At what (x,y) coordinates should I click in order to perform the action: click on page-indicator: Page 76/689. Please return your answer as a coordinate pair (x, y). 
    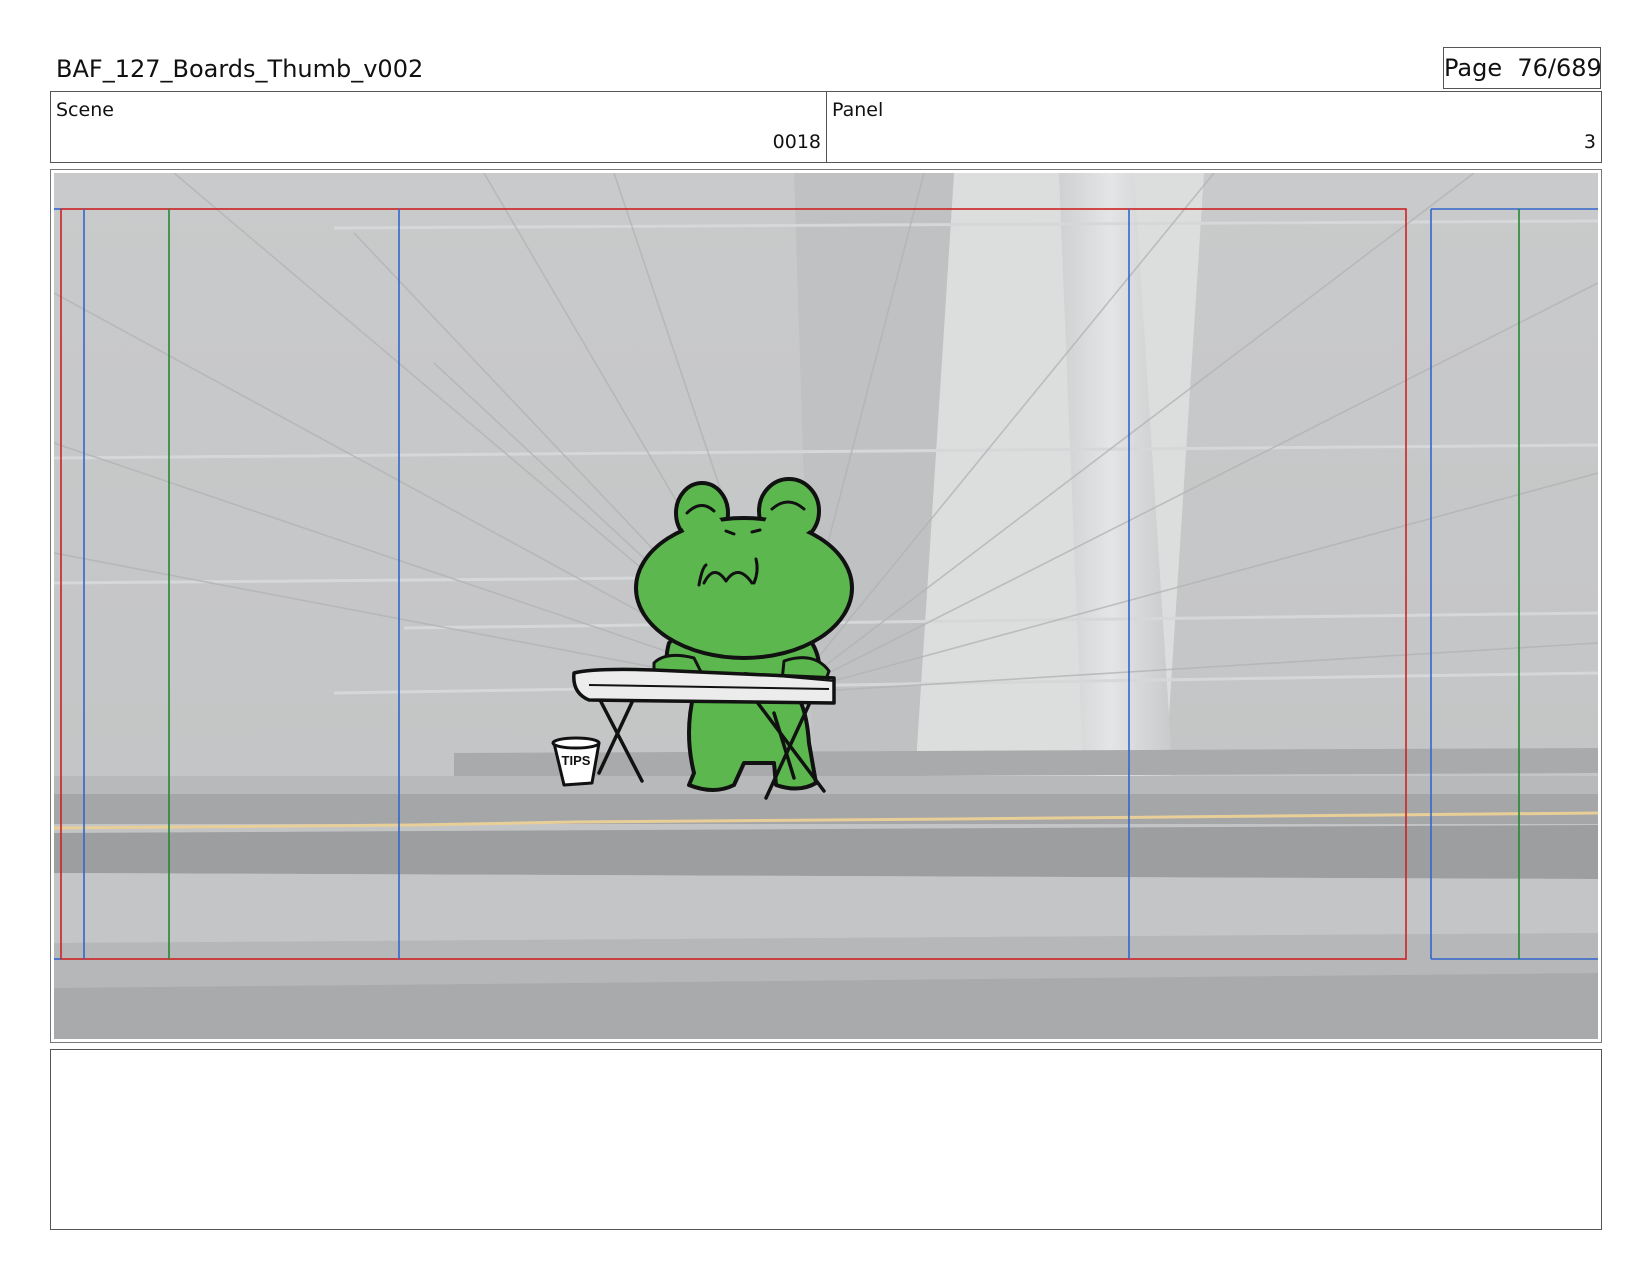
    Looking at the image, I should click on (1522, 68).